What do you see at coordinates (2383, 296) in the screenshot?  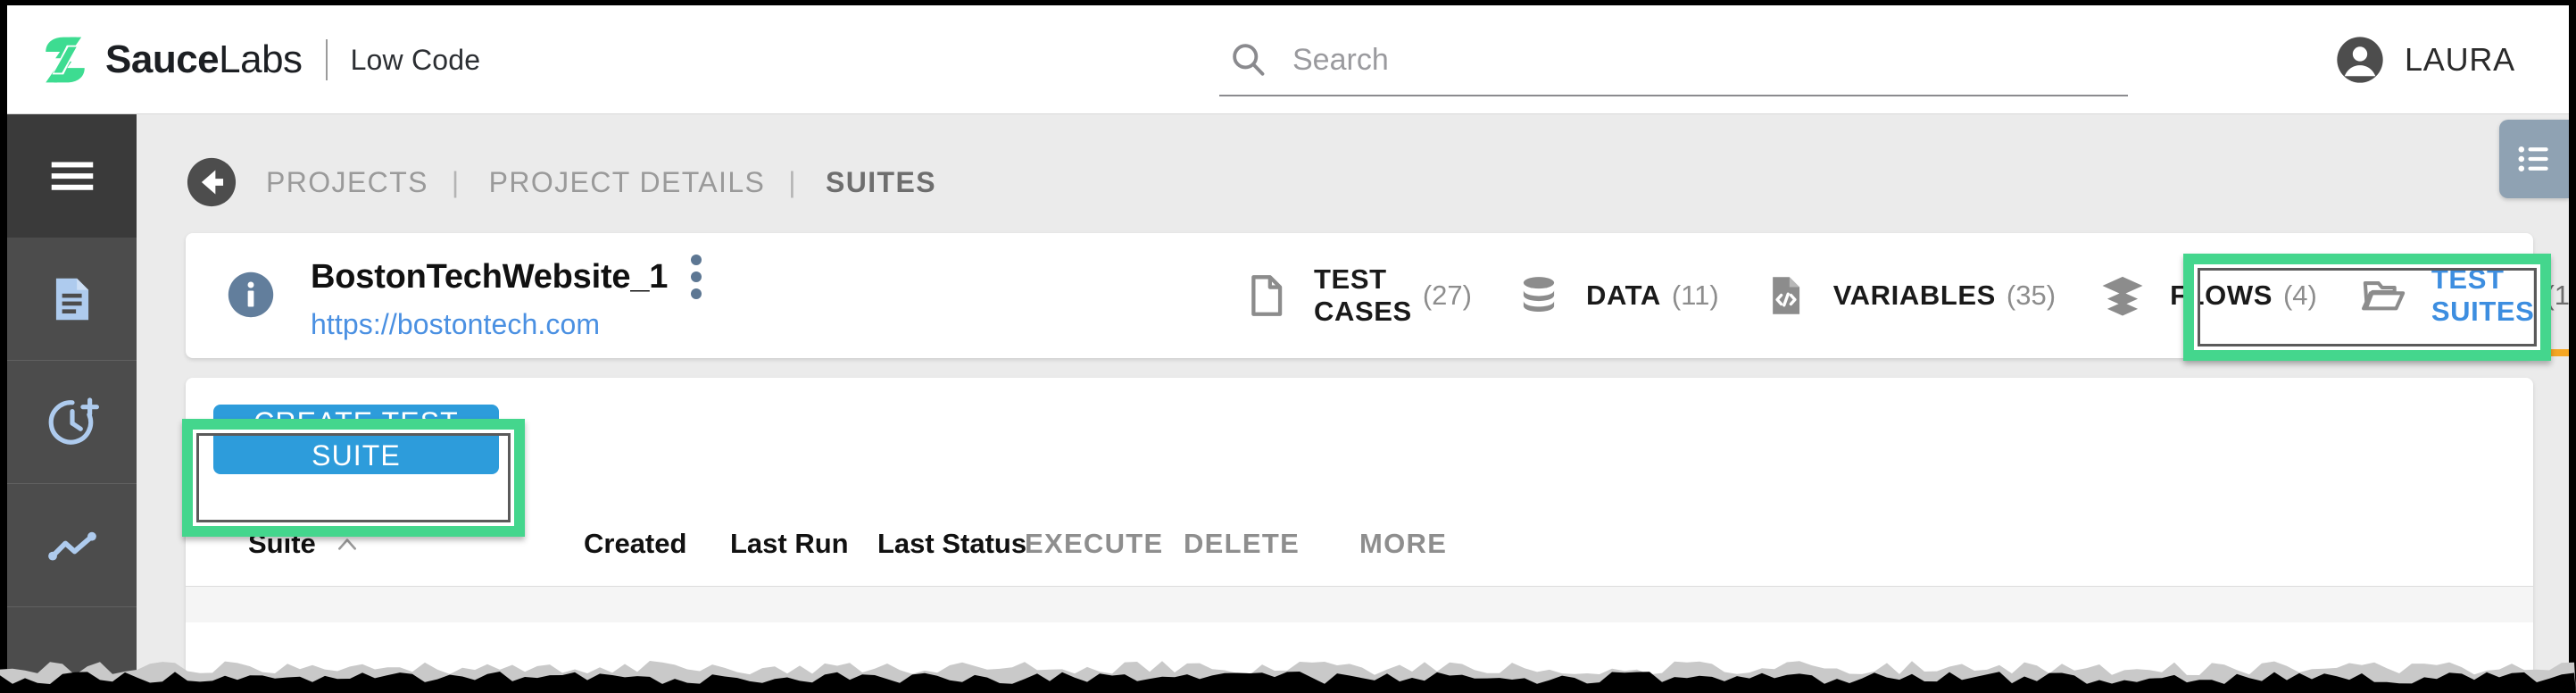 I see `folder-open-icon` at bounding box center [2383, 296].